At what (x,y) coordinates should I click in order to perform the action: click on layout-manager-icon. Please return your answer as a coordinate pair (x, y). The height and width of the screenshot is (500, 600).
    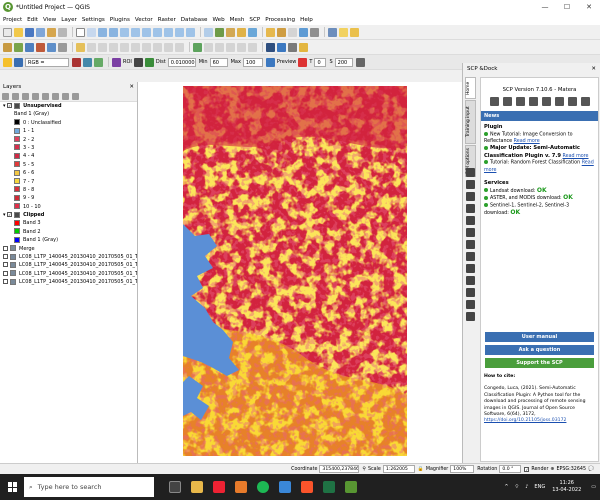
    Looking at the image, I should click on (62, 32).